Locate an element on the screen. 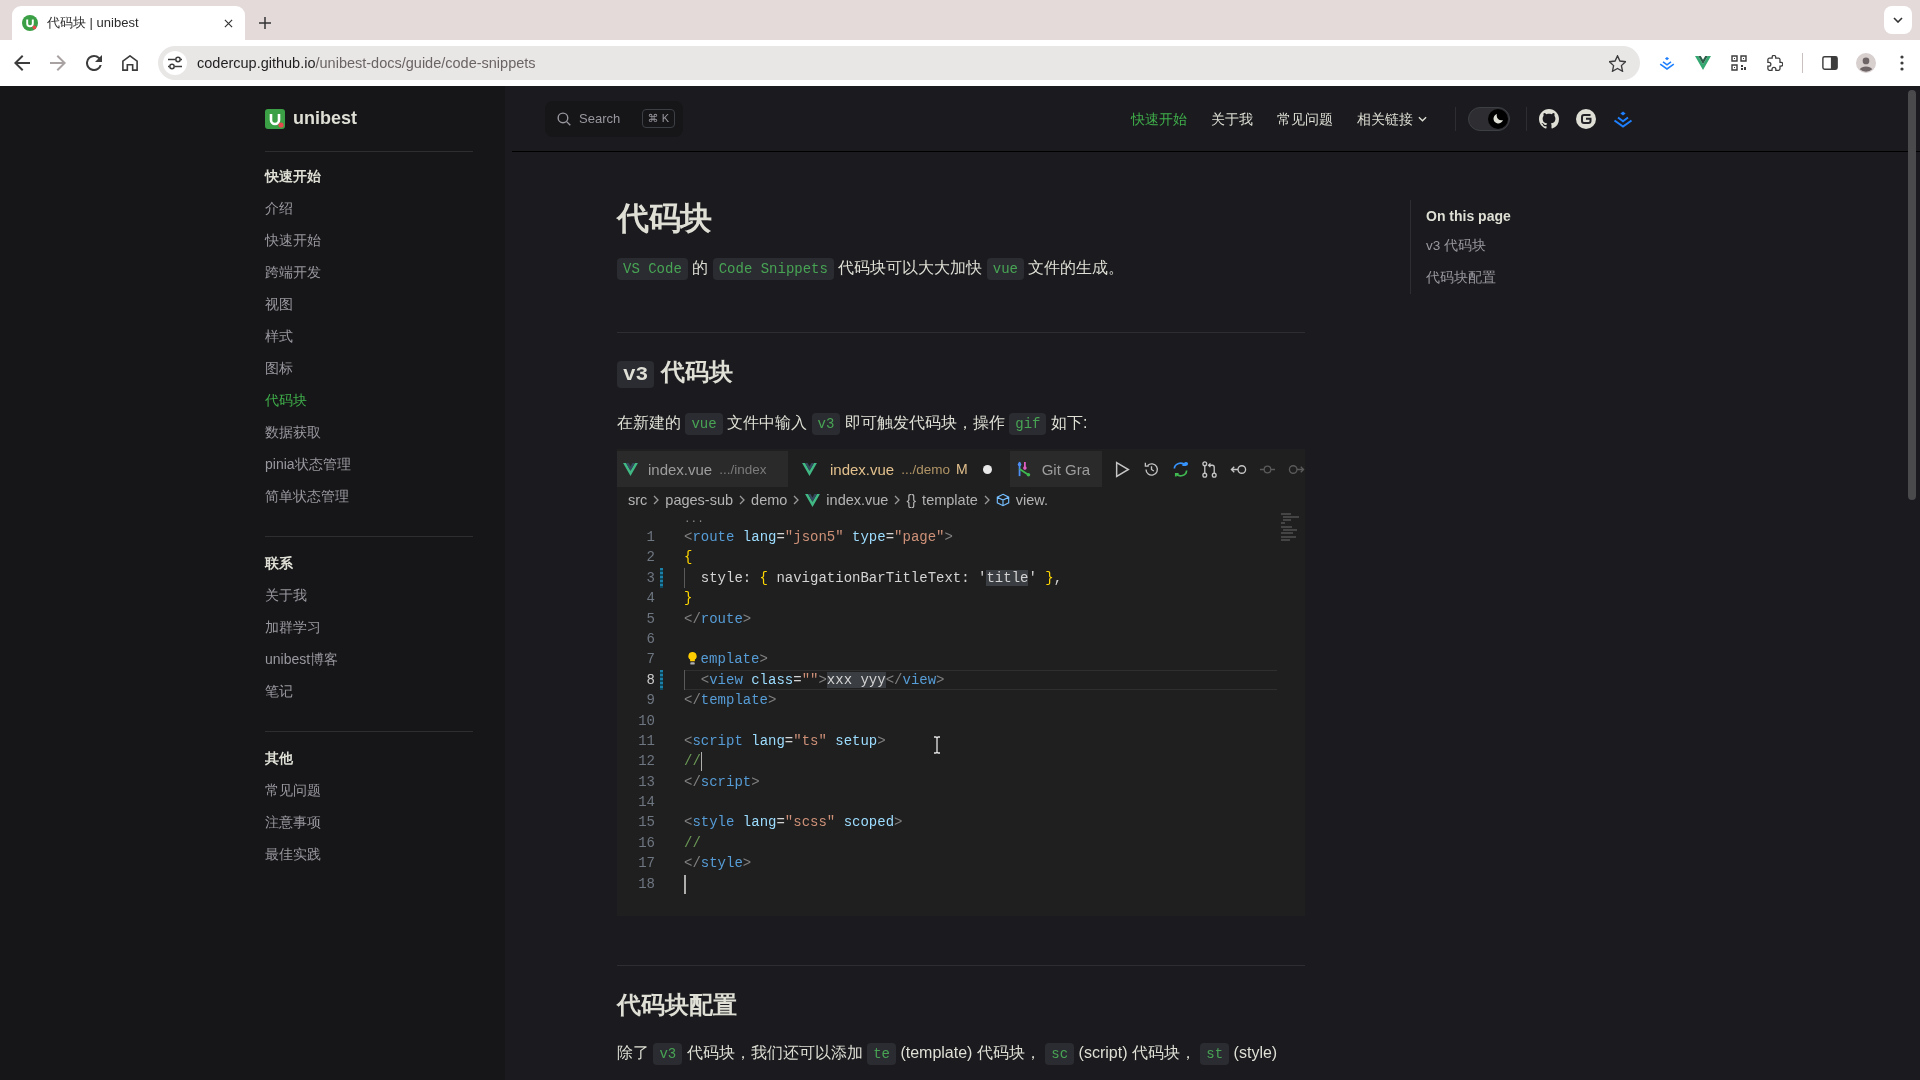 The width and height of the screenshot is (1920, 1080). sidebar-group-title: 快速开始 is located at coordinates (293, 176).